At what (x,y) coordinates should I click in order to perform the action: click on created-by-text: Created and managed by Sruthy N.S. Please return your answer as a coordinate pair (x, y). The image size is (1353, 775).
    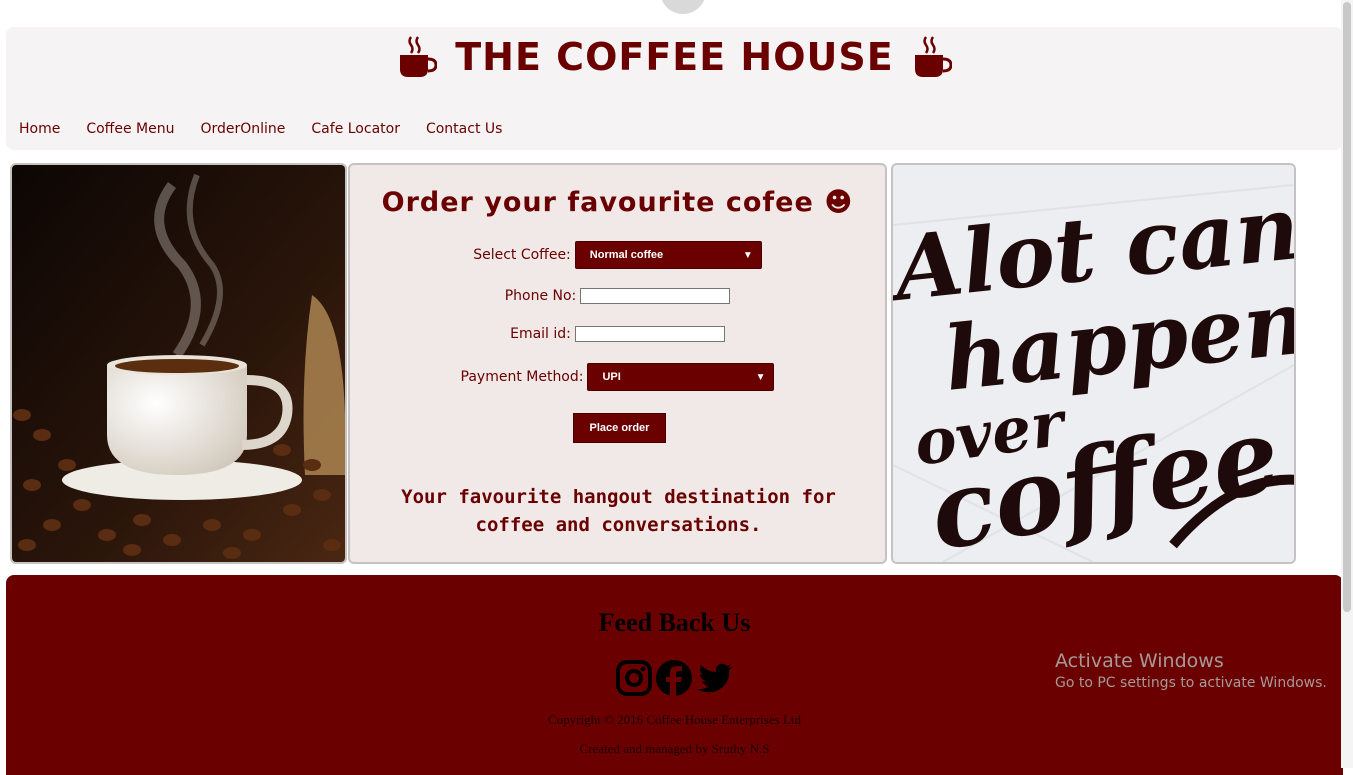
    Looking at the image, I should click on (674, 748).